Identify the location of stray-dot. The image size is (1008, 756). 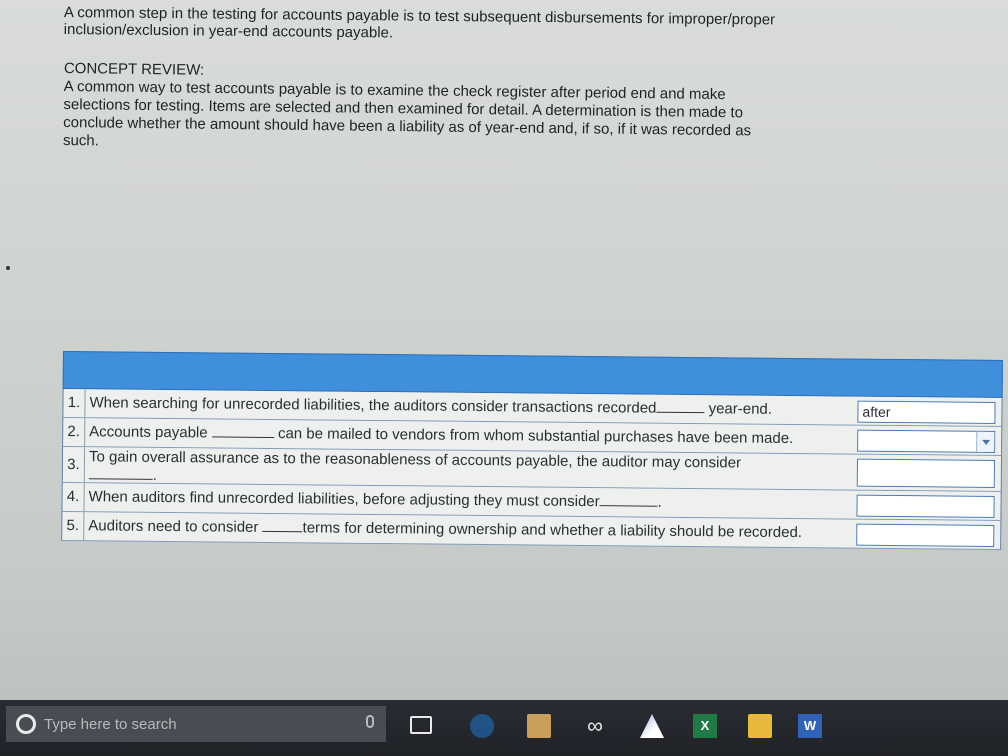
(8, 268).